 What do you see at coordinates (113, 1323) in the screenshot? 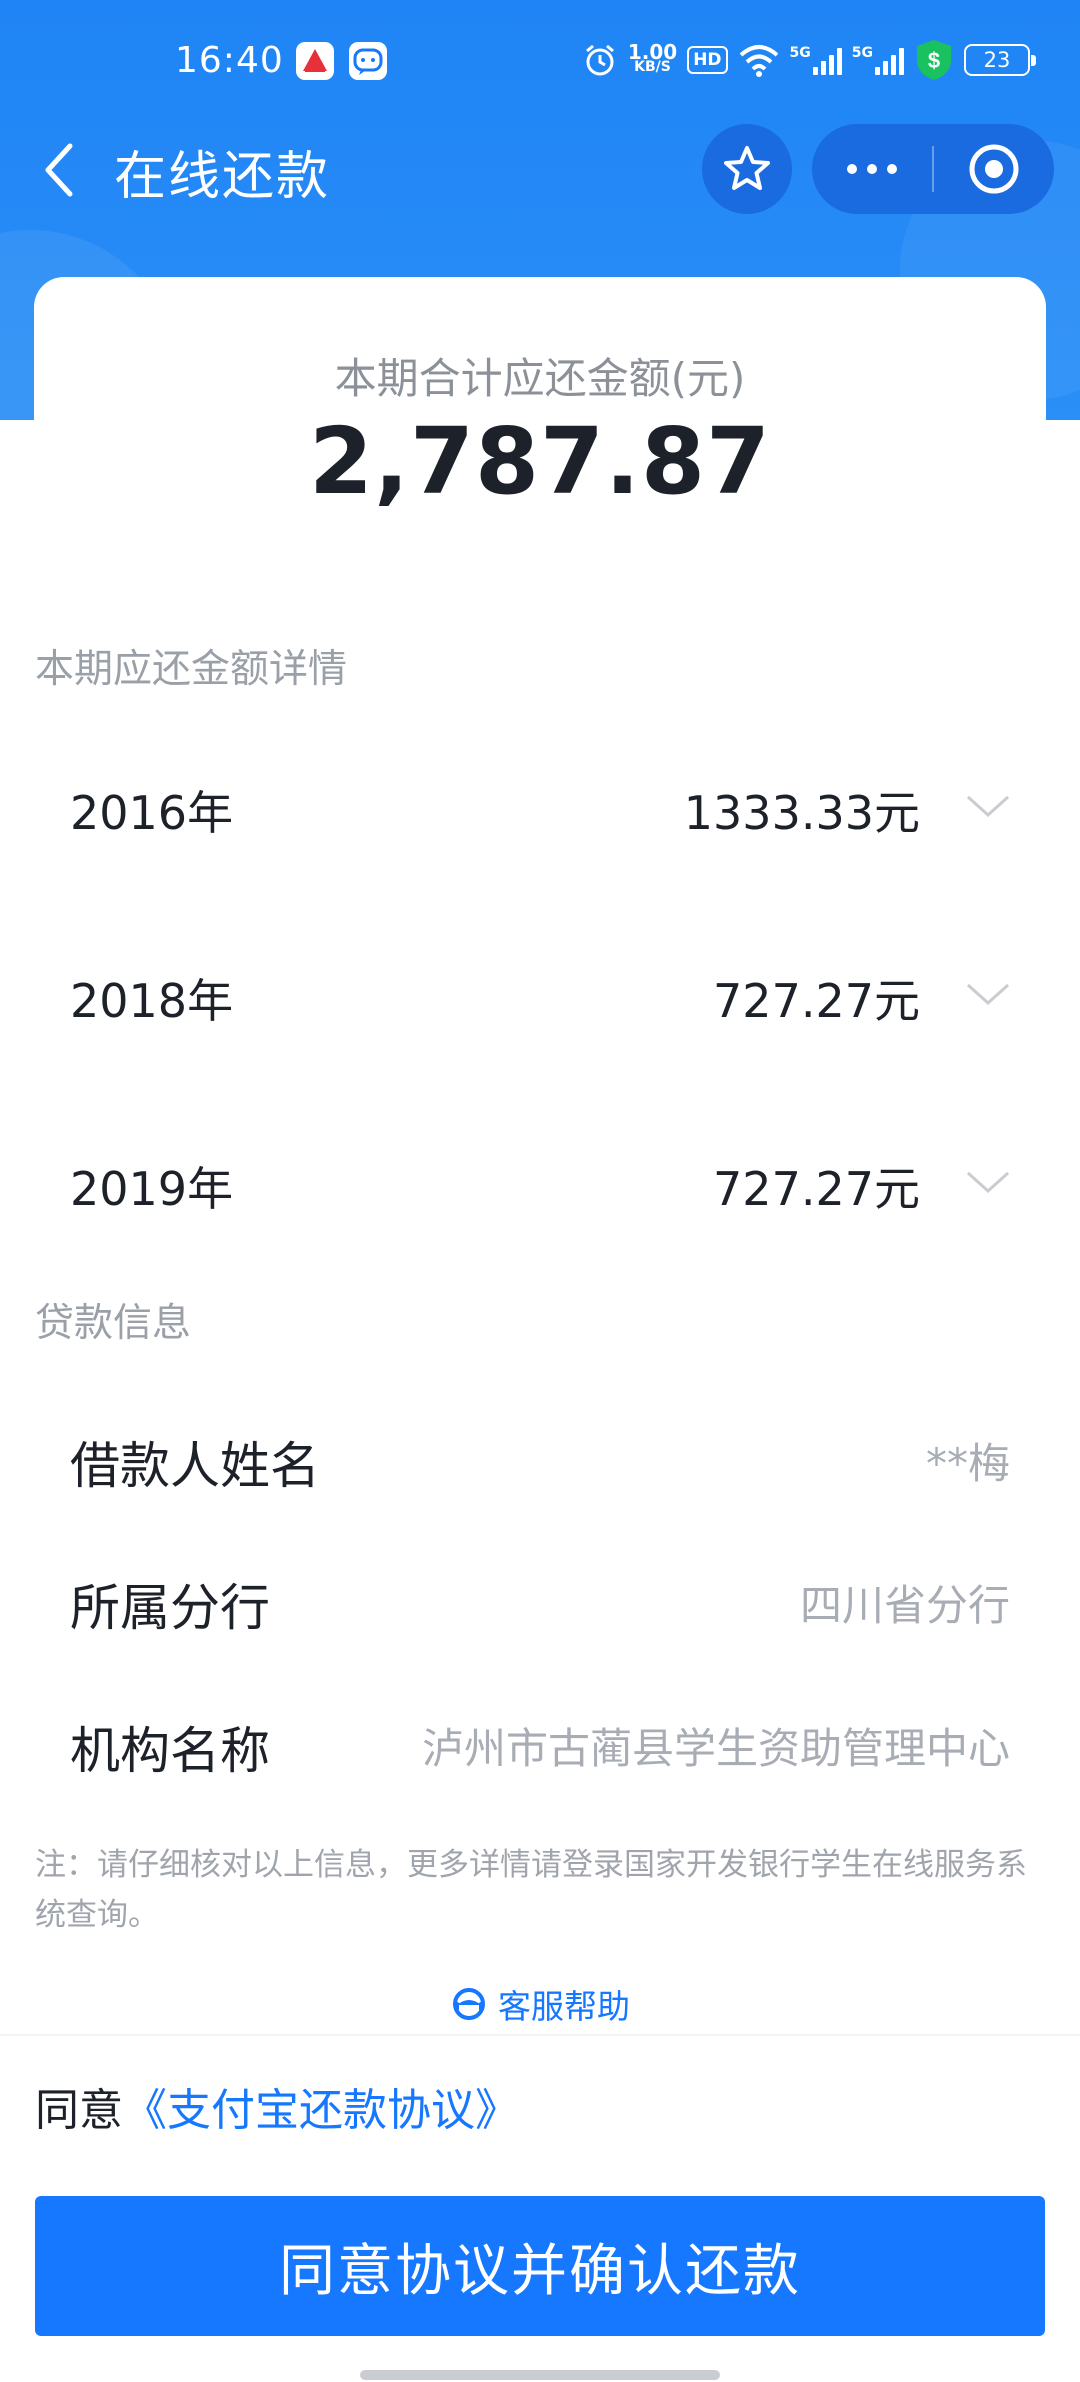
I see `loan-info-heading: 贷款信息` at bounding box center [113, 1323].